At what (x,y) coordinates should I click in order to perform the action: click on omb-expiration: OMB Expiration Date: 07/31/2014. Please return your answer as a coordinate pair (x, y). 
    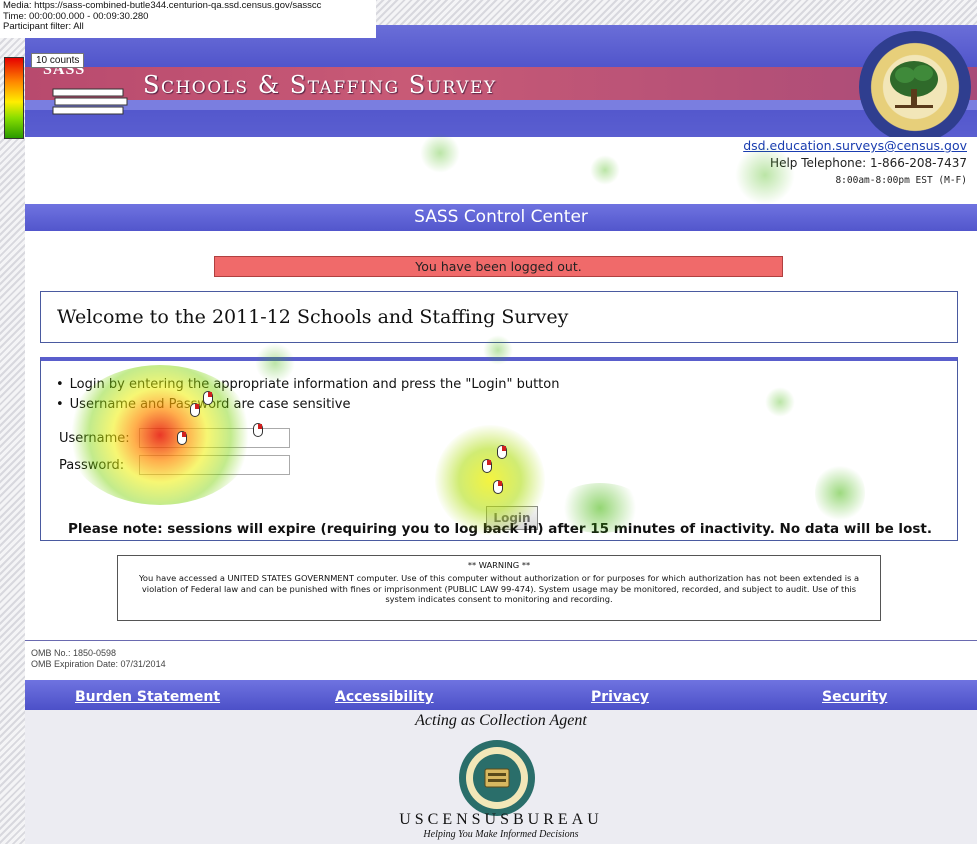
    Looking at the image, I should click on (98, 664).